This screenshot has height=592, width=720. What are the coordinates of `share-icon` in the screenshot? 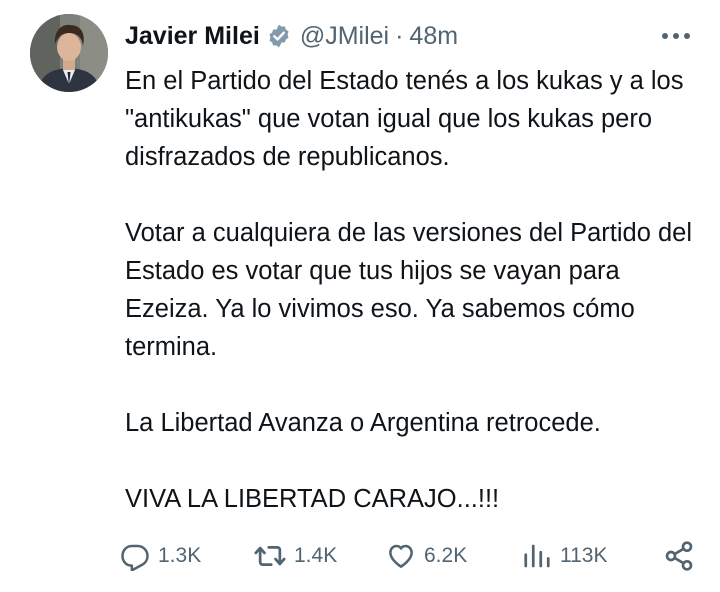 It's located at (679, 556).